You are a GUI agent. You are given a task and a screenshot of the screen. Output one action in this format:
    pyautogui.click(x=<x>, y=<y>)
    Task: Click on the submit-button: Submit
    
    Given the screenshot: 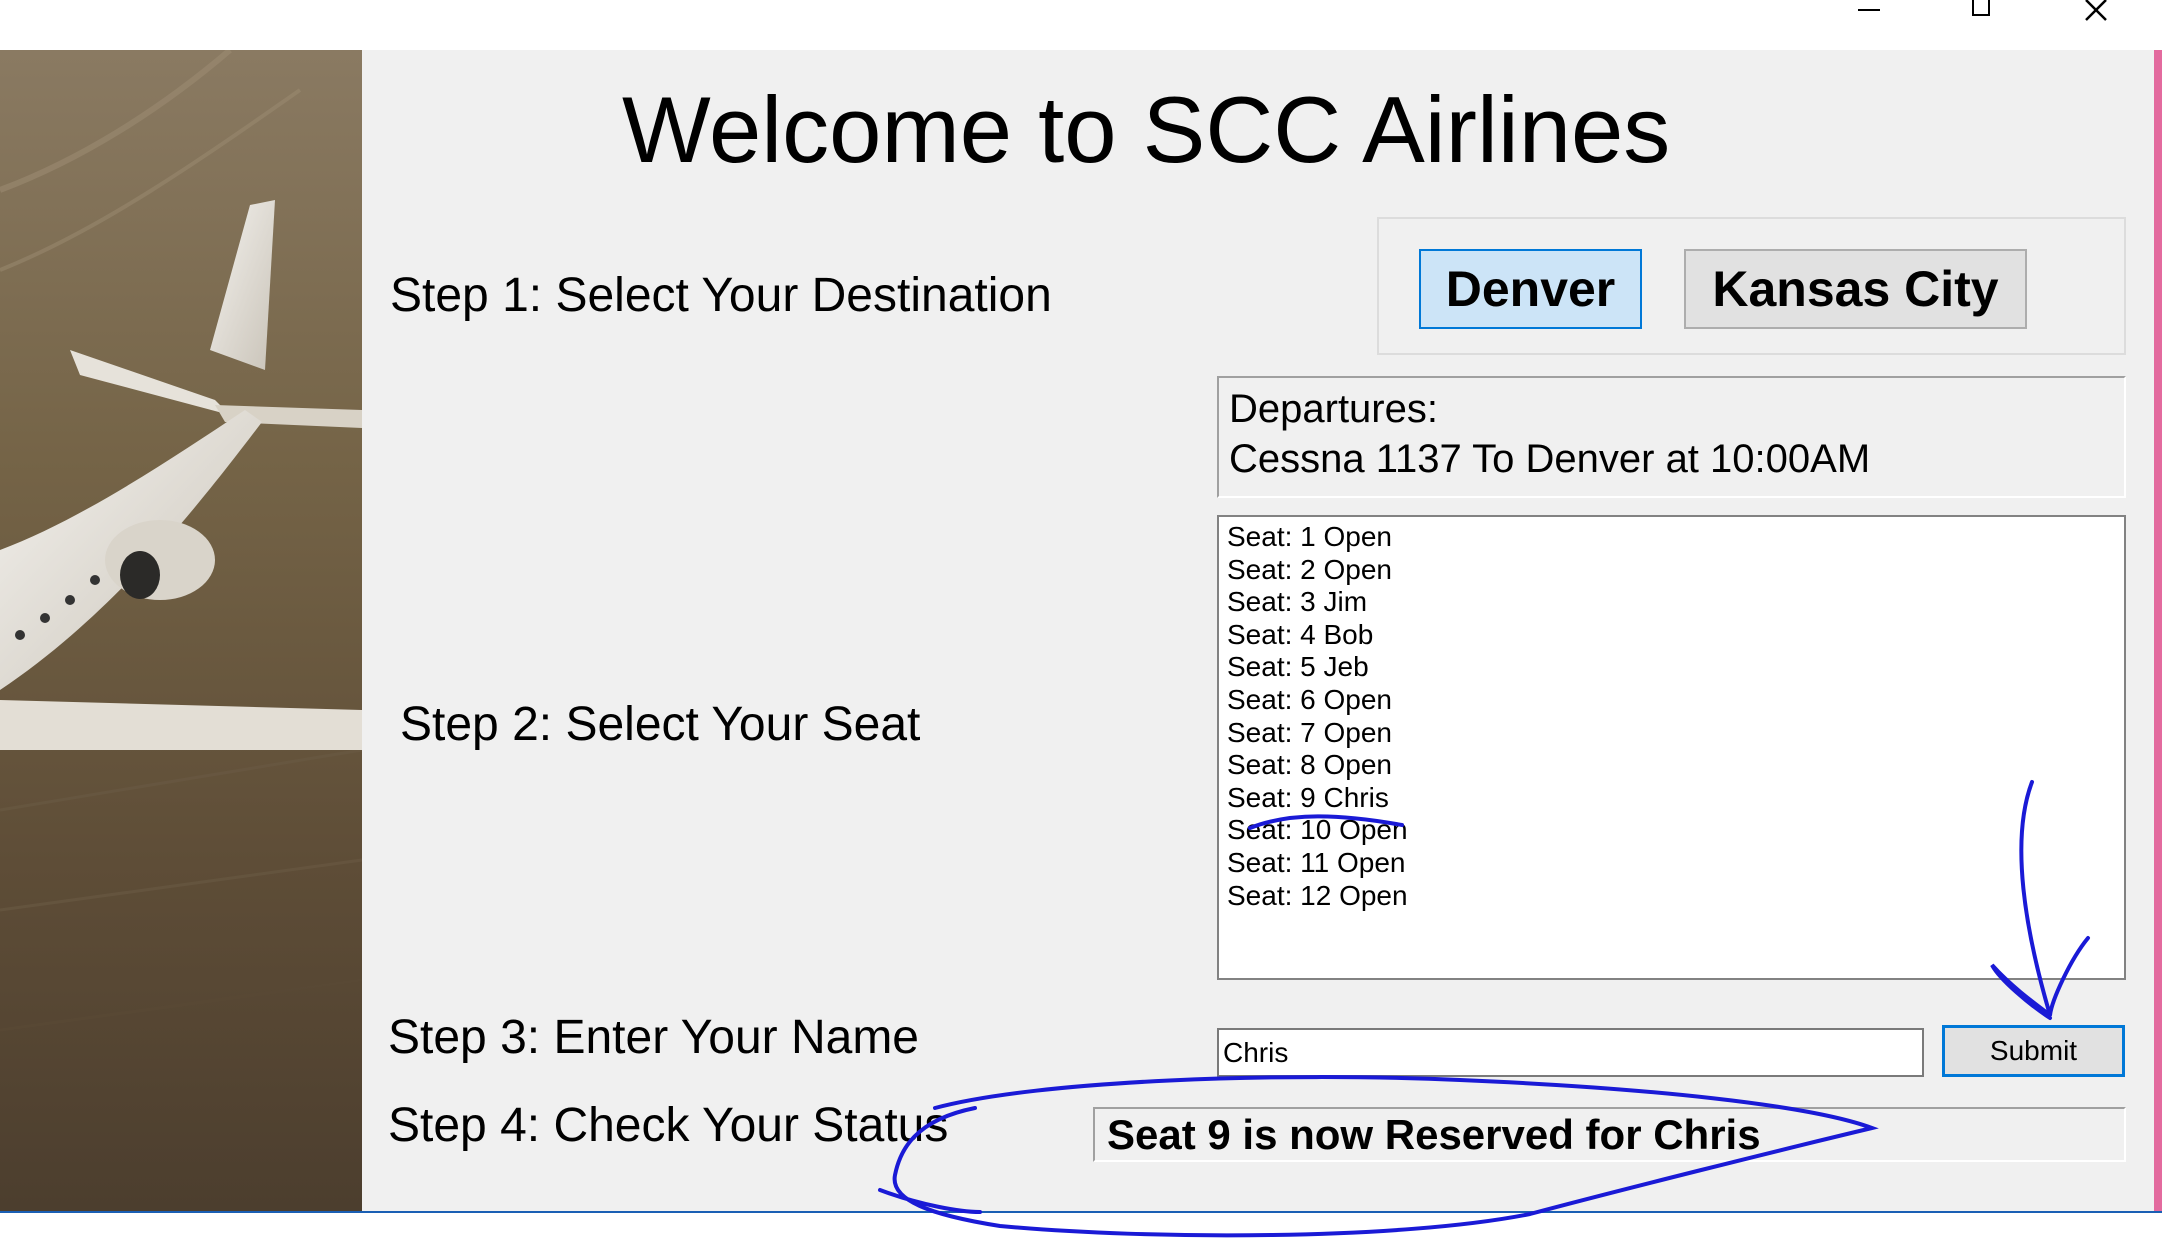 What is the action you would take?
    pyautogui.click(x=2033, y=1051)
    